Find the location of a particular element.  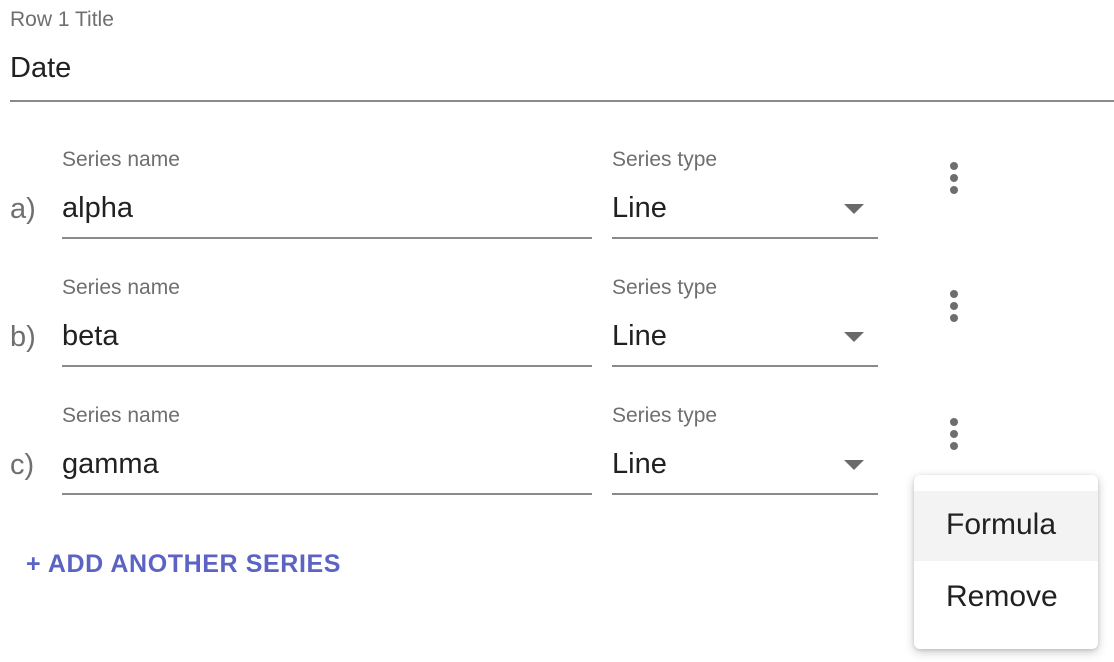

row-title-input: Date is located at coordinates (510, 68).